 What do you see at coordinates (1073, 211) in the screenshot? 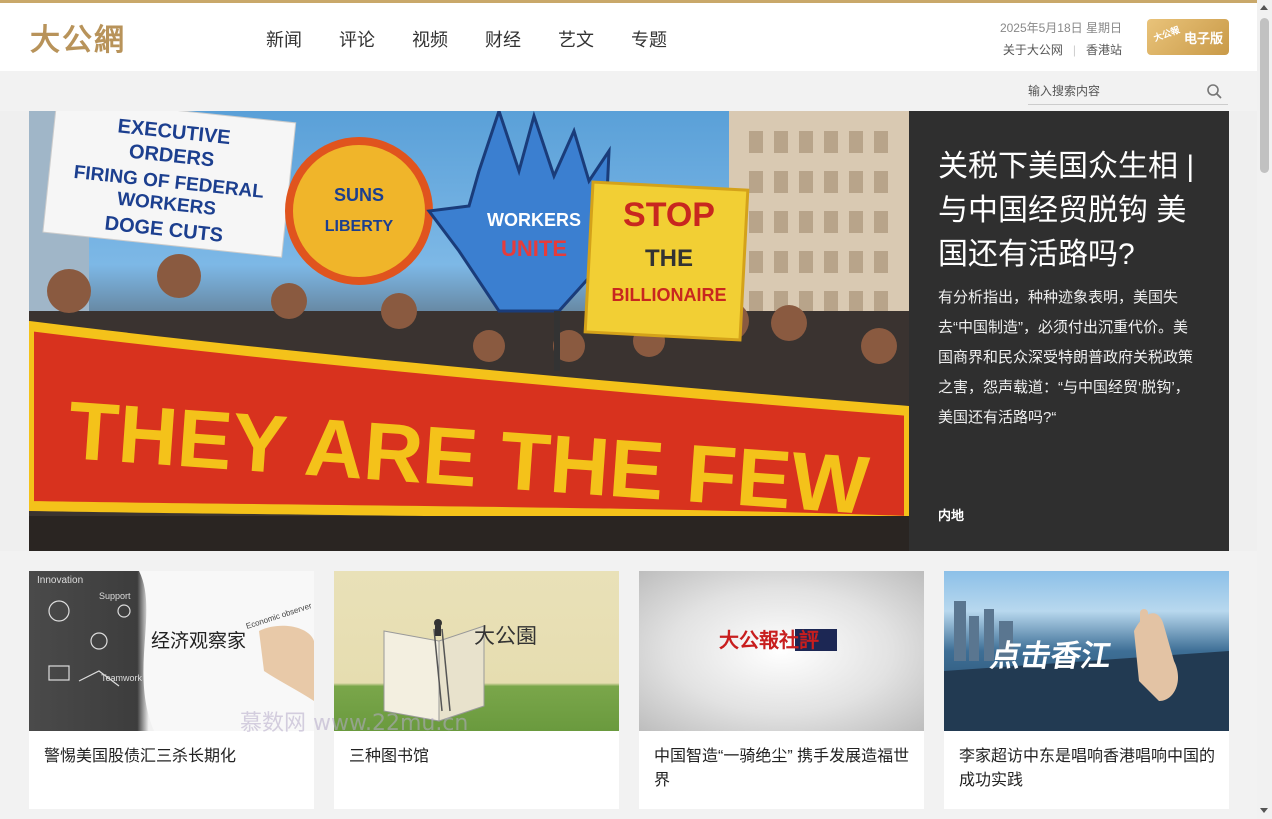
I see `hero-headline: 关税下美国众生相 | 与中国经贸脱钩 美国还有活路吗?` at bounding box center [1073, 211].